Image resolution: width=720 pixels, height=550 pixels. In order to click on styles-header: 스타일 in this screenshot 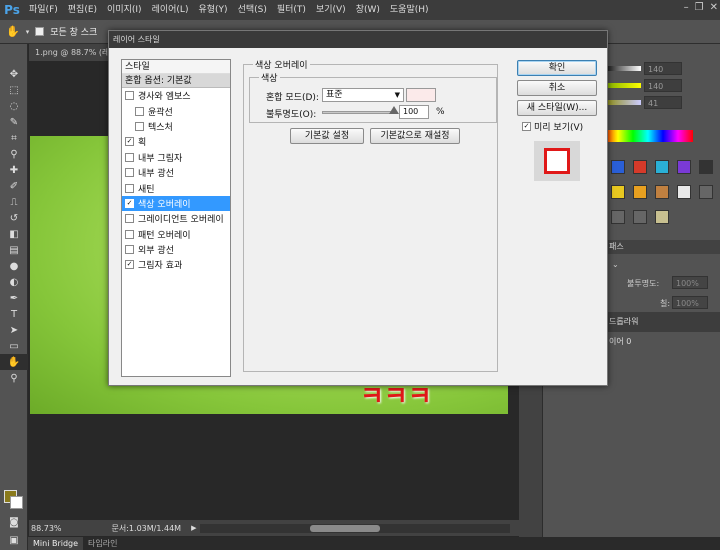, I will do `click(176, 67)`.